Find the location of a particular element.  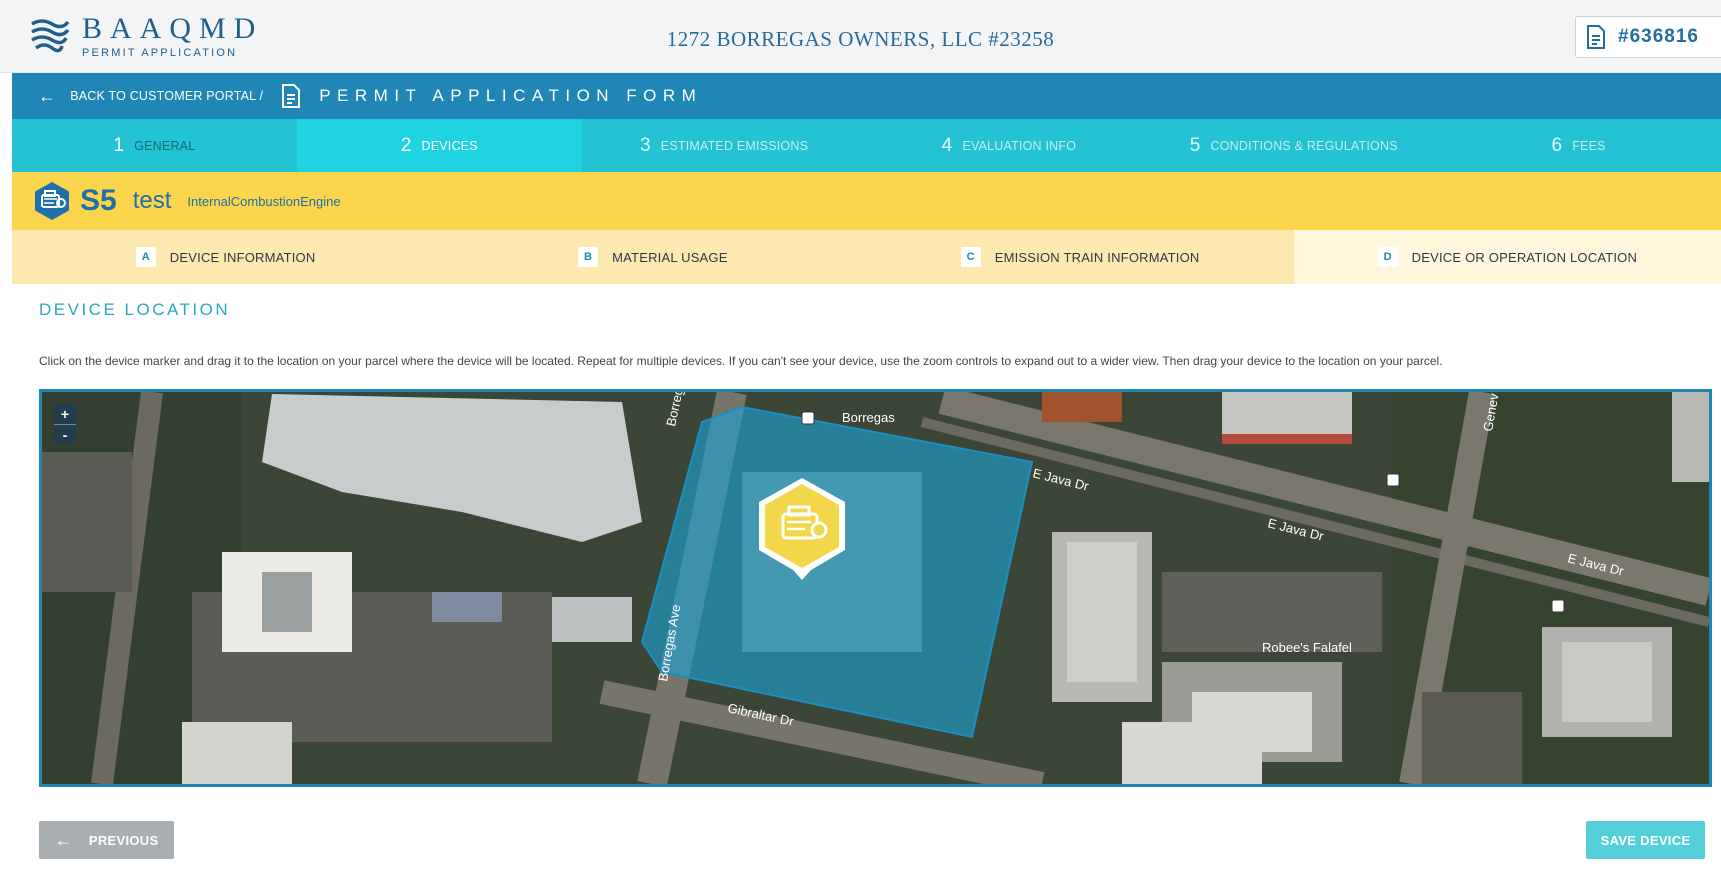

subtab-label: EMISSION TRAIN INFORMATION is located at coordinates (1097, 257).